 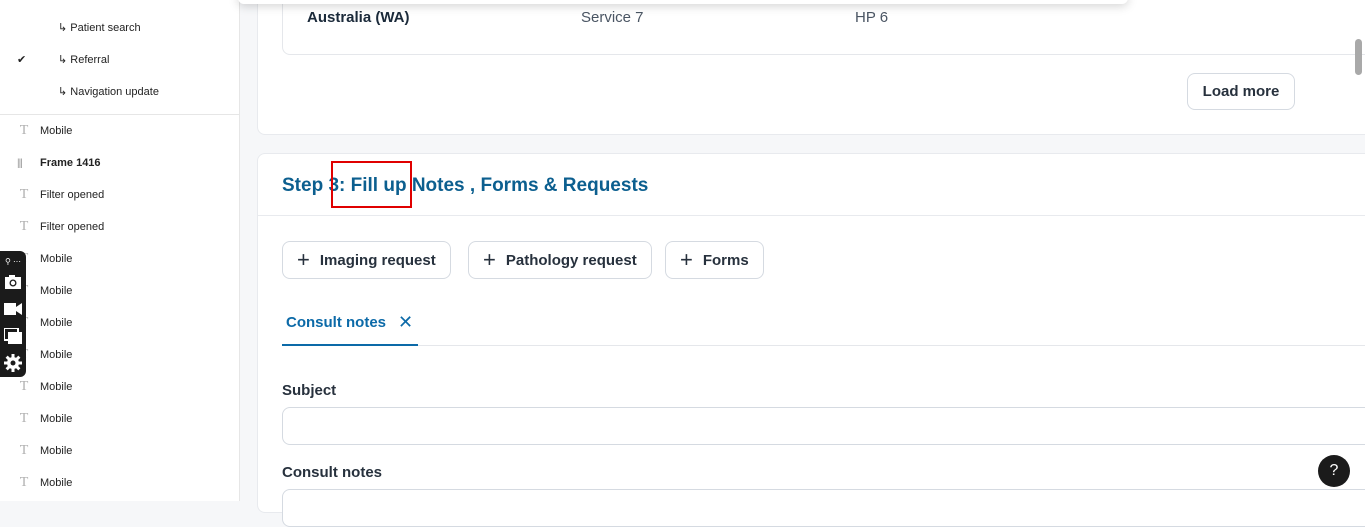 What do you see at coordinates (405, 322) in the screenshot?
I see `close-icon: ✕` at bounding box center [405, 322].